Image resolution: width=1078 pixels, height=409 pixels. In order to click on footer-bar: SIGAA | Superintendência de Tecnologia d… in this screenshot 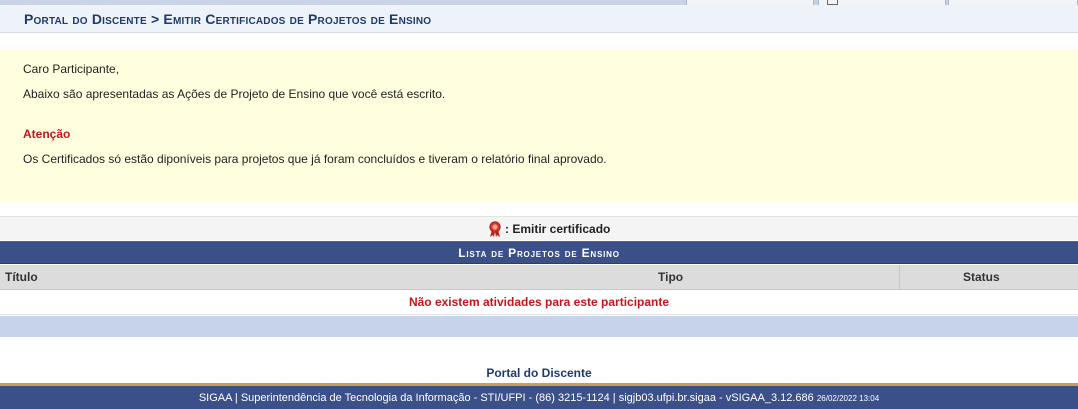, I will do `click(539, 396)`.